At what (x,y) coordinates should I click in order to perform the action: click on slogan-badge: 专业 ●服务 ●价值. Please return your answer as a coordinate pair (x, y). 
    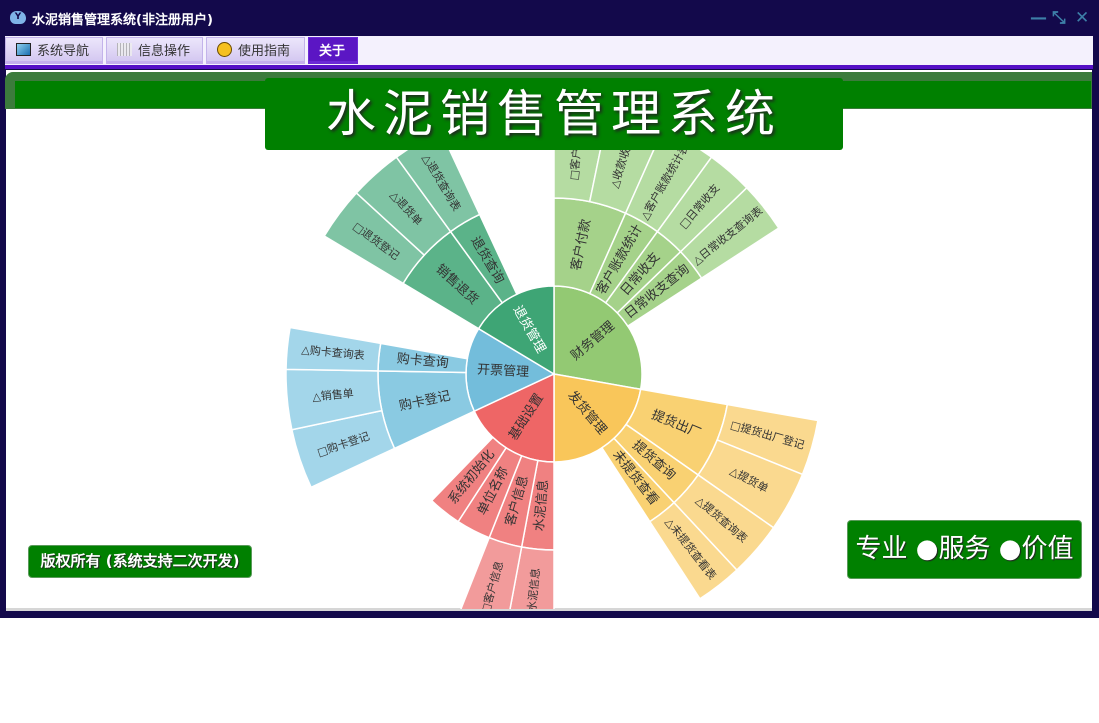
    Looking at the image, I should click on (964, 549).